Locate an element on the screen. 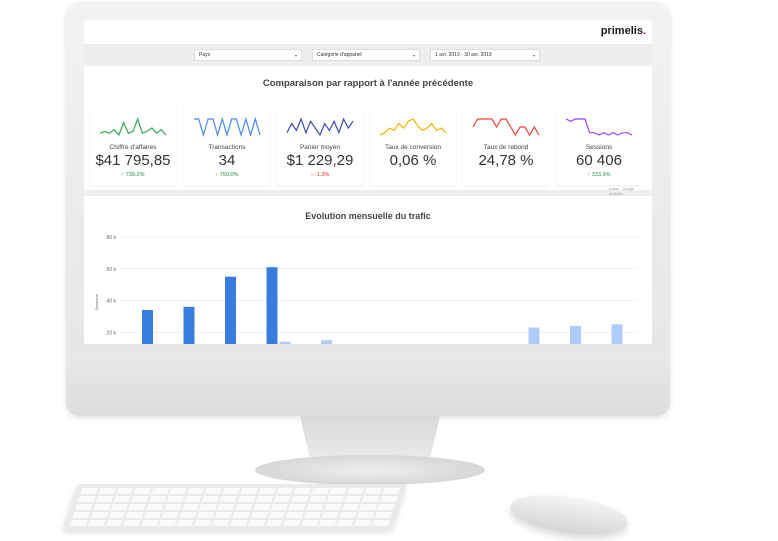  brand-logo: primelis. is located at coordinates (623, 31).